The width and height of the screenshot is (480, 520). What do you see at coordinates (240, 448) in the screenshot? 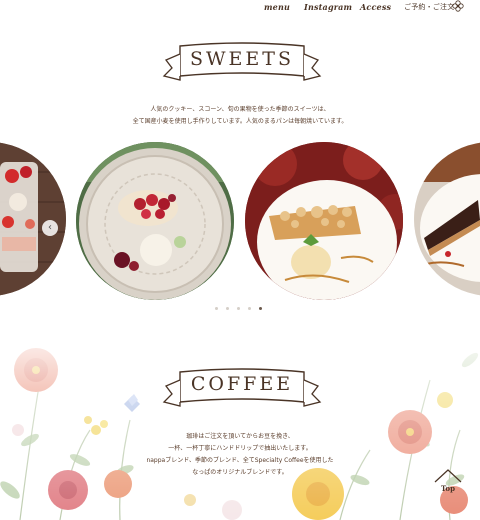
I see `coffee-desc-line: 一杯、一杯丁寧にハンドドリップで抽出いたします。` at bounding box center [240, 448].